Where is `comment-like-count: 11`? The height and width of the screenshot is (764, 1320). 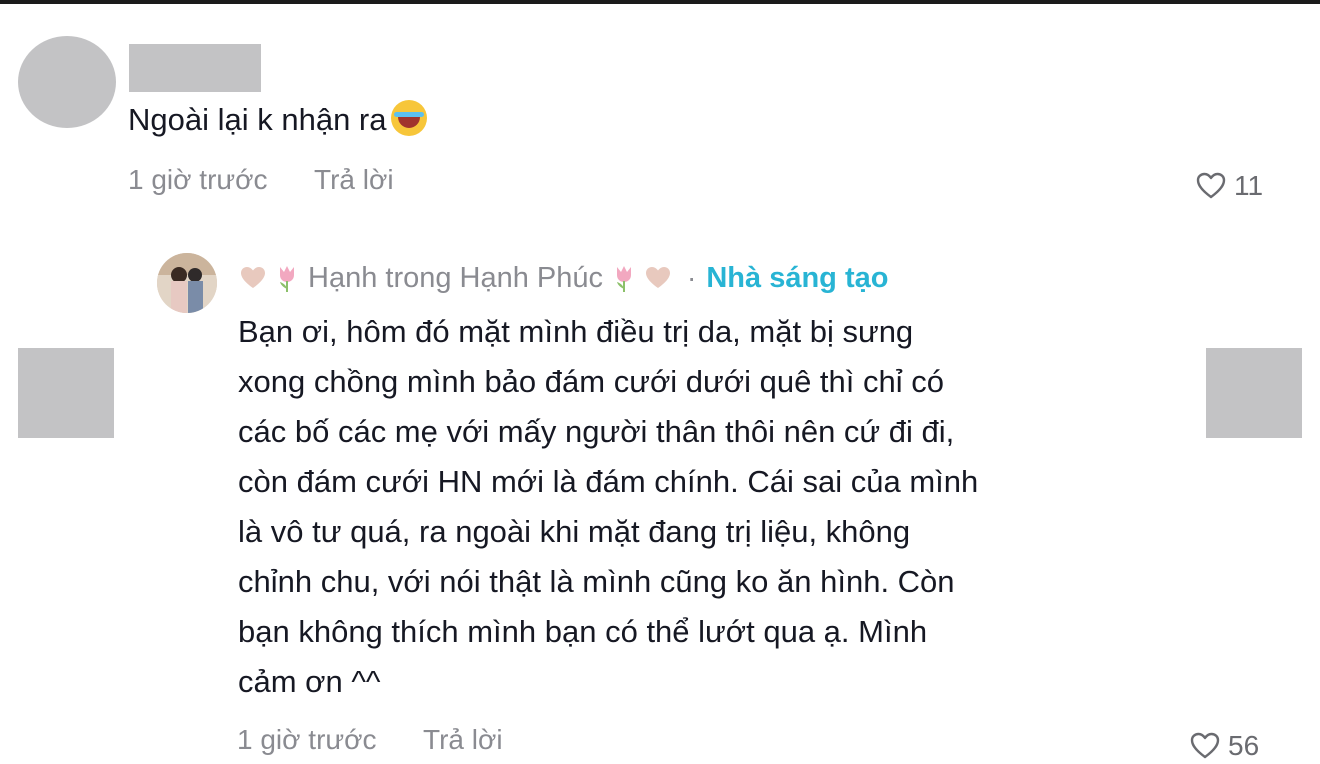
comment-like-count: 11 is located at coordinates (1249, 185).